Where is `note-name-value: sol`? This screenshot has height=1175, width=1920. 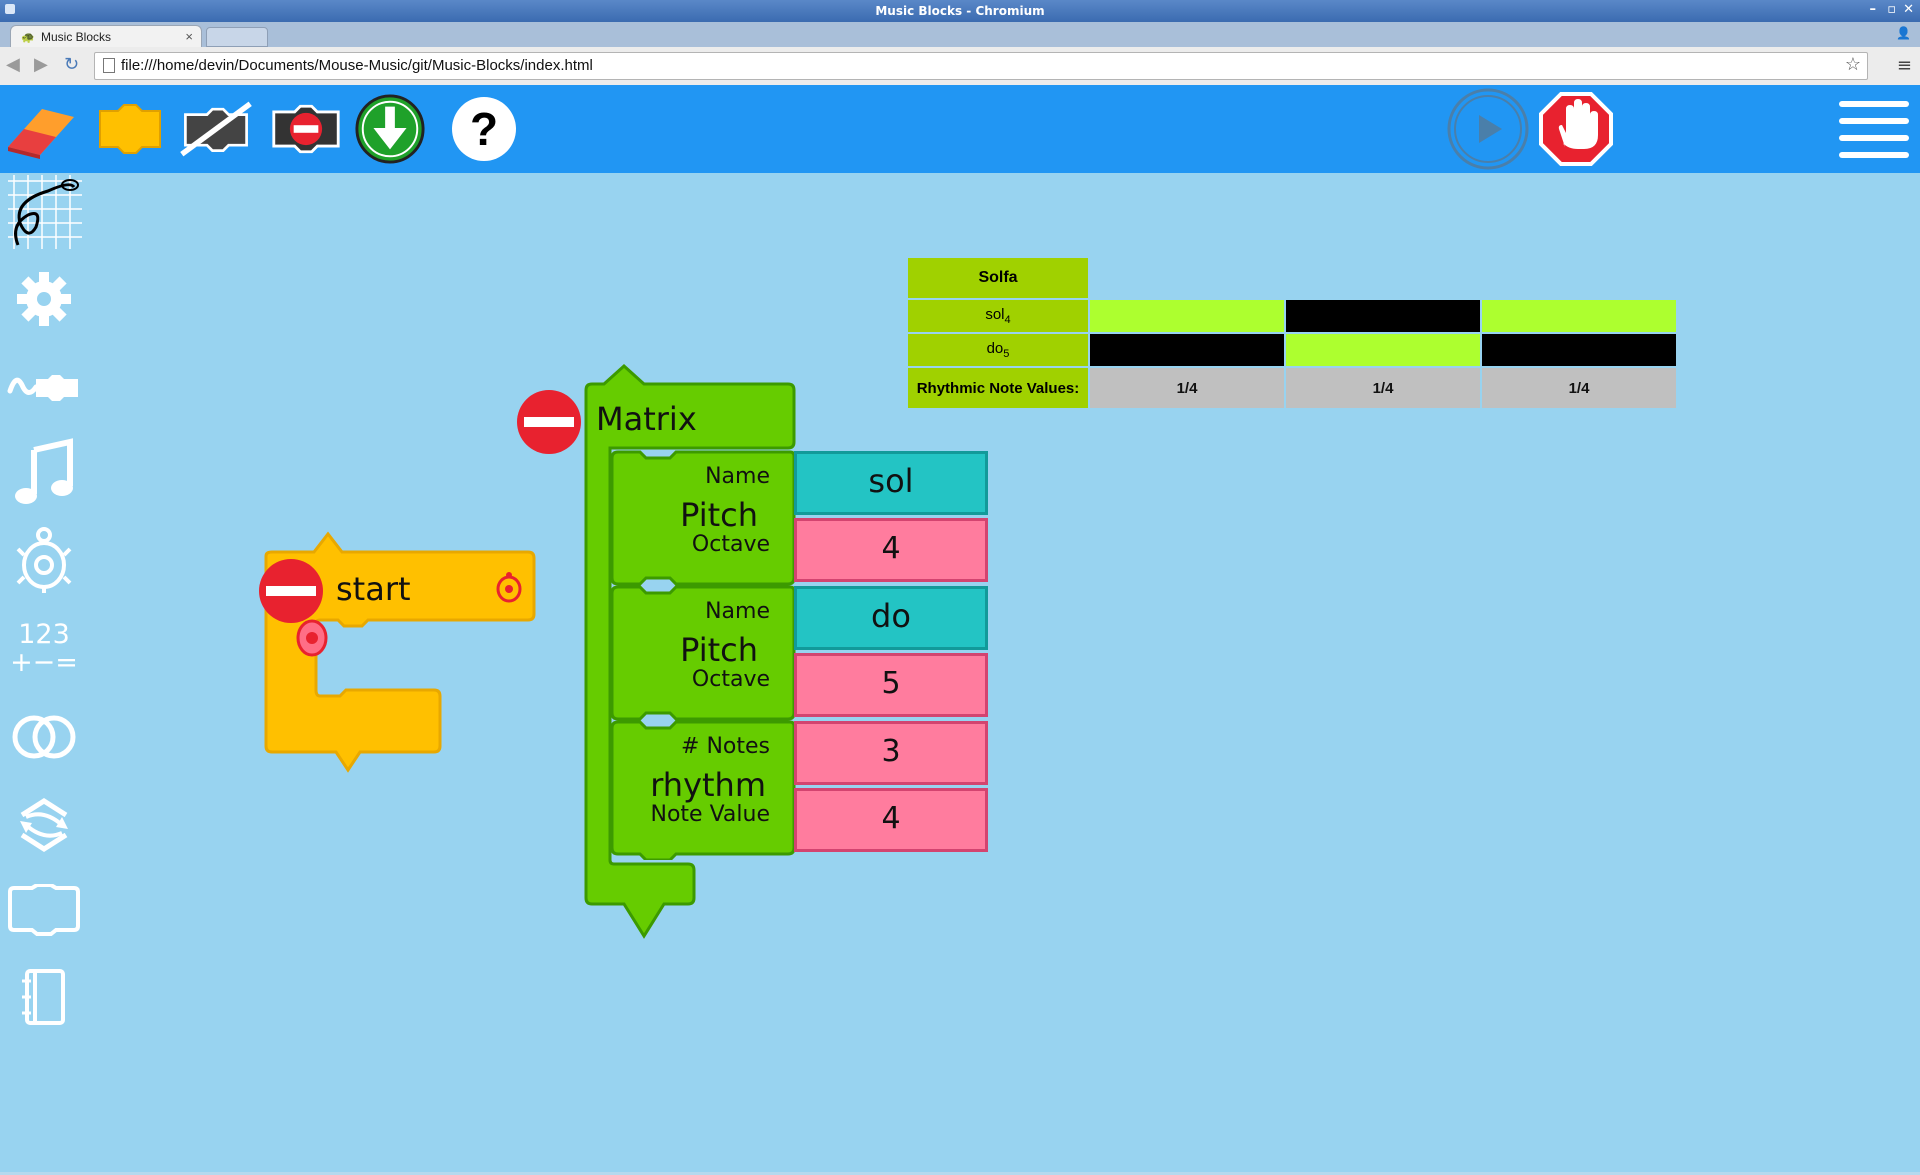
note-name-value: sol is located at coordinates (891, 483).